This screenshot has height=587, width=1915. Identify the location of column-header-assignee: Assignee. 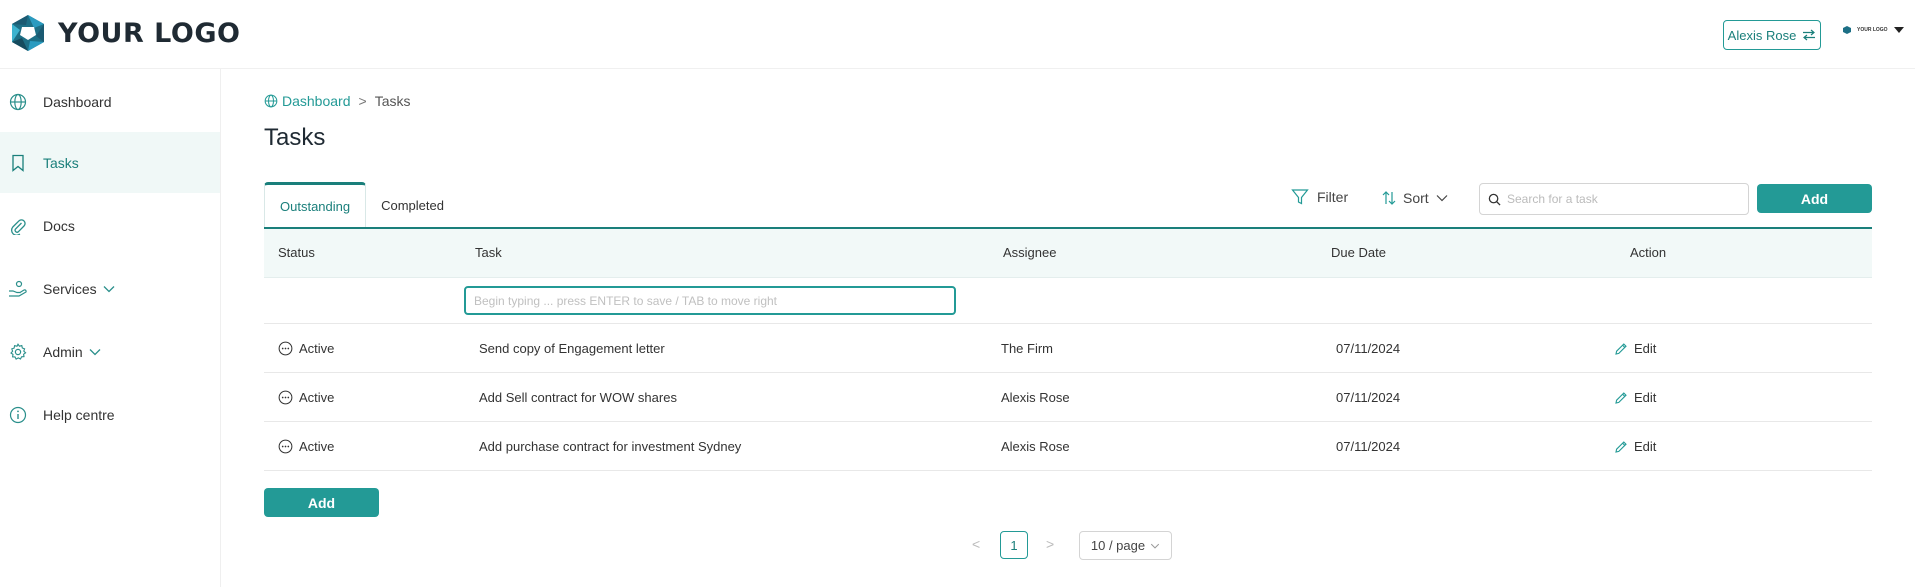
(1029, 252).